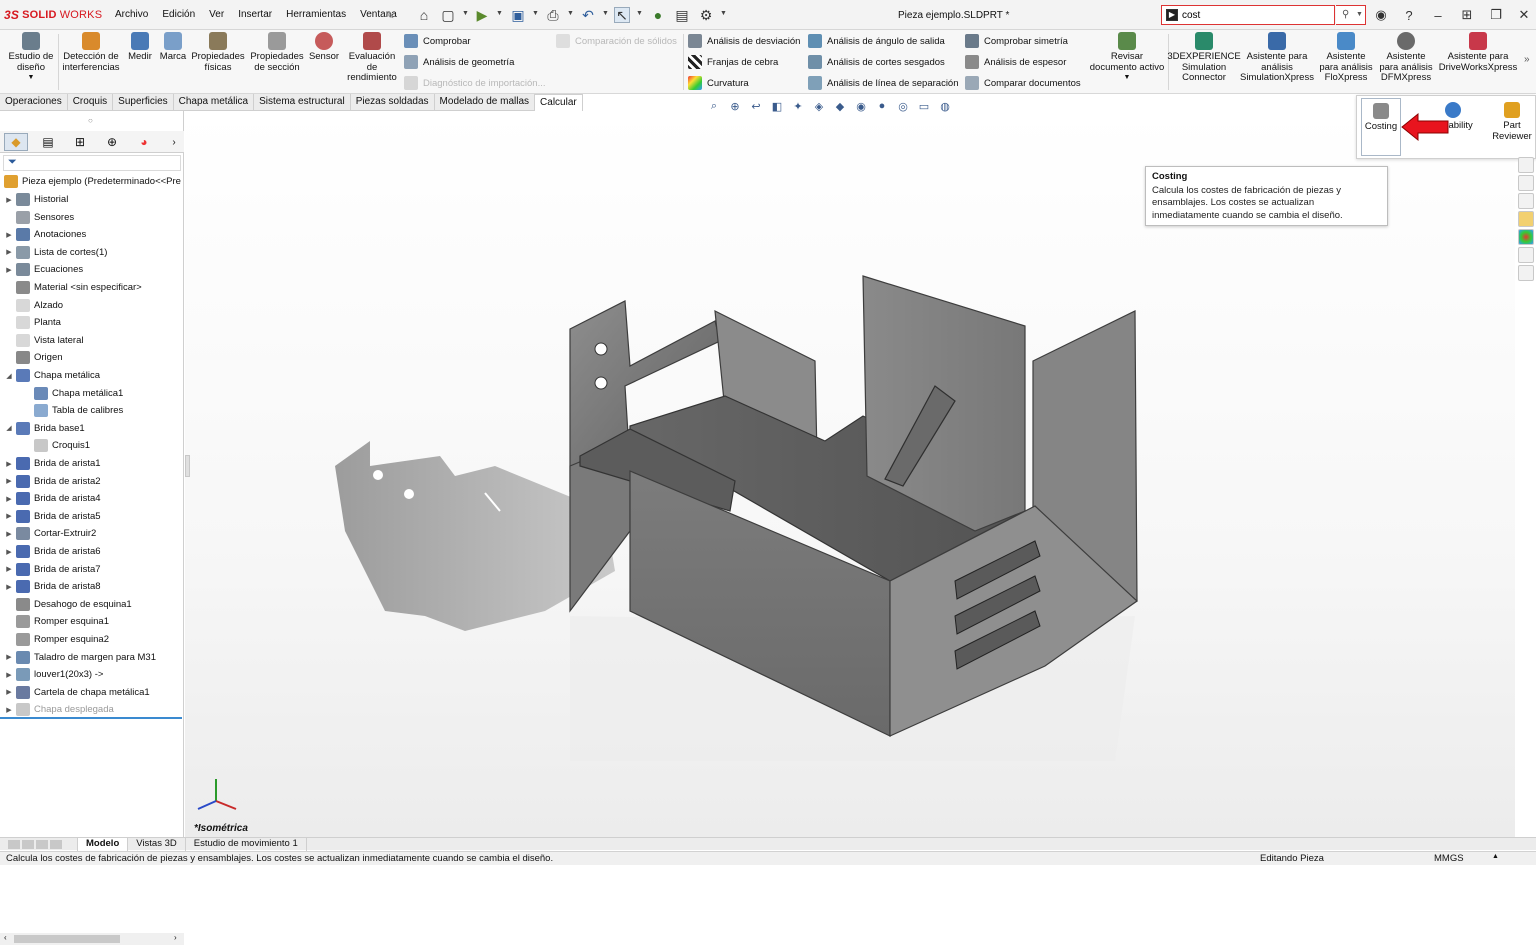 The height and width of the screenshot is (945, 1536). I want to click on propertymanager-tab-icon: ▤, so click(48, 142).